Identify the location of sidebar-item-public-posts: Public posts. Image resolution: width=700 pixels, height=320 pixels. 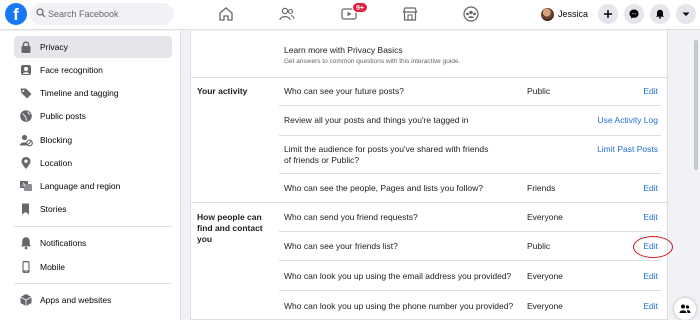
(93, 116).